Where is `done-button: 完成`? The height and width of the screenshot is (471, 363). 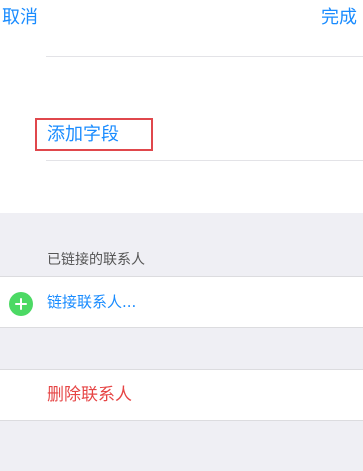 done-button: 完成 is located at coordinates (339, 18).